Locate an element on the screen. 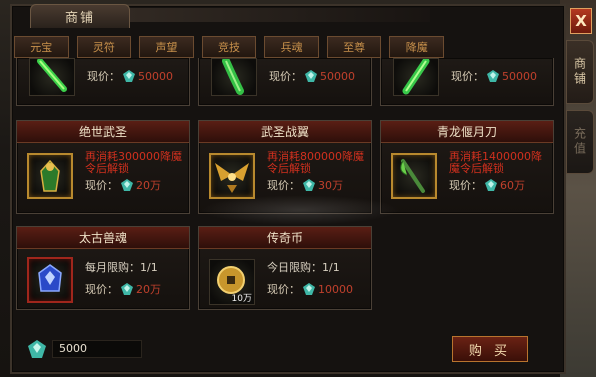 The height and width of the screenshot is (377, 596). stack-count: 10万 is located at coordinates (241, 299).